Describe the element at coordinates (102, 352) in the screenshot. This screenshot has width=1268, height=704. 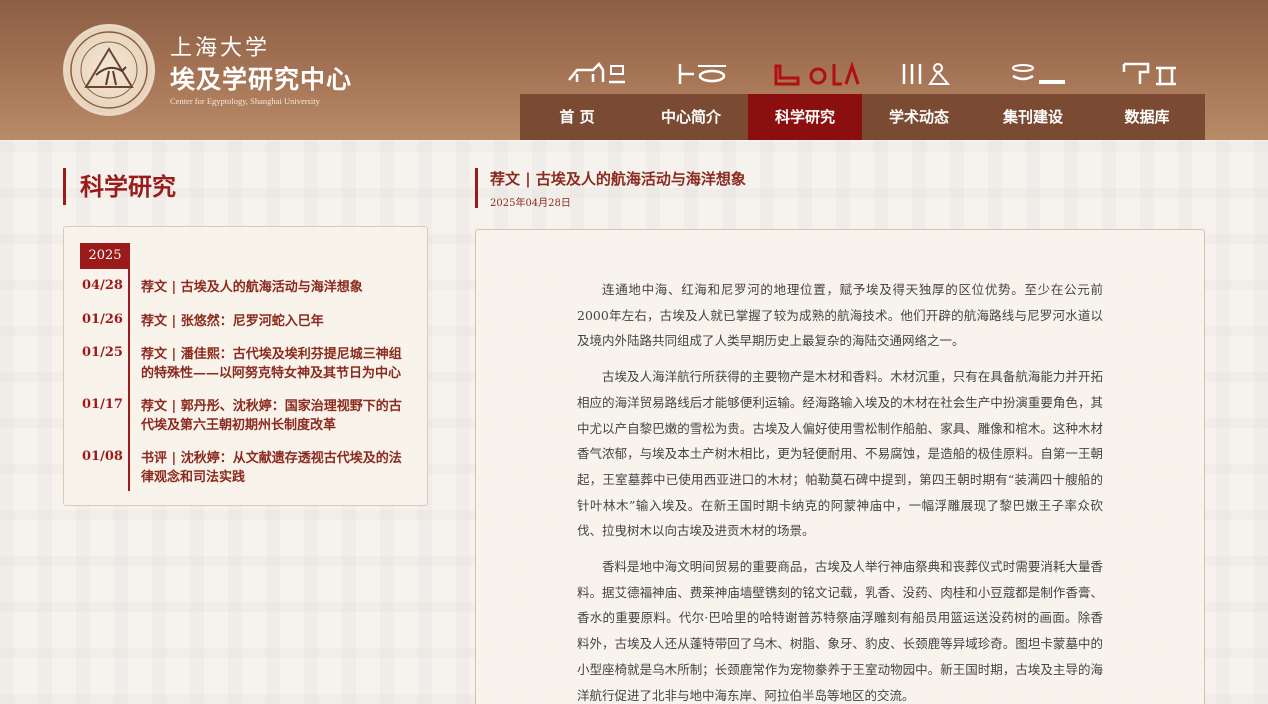
I see `item-date: 01/25` at that location.